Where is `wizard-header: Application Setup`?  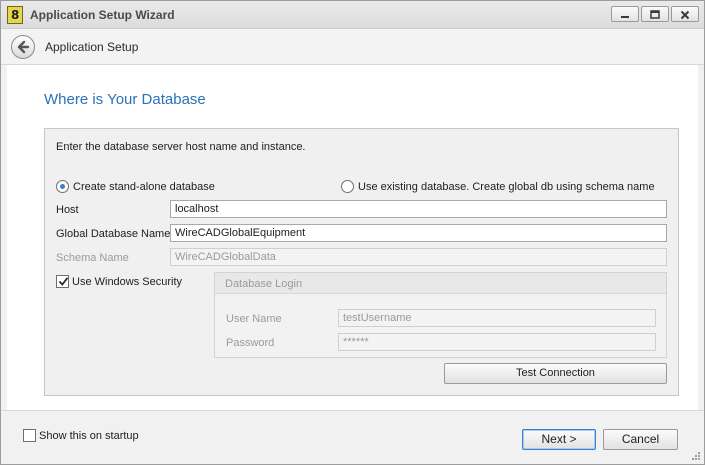 wizard-header: Application Setup is located at coordinates (352, 47).